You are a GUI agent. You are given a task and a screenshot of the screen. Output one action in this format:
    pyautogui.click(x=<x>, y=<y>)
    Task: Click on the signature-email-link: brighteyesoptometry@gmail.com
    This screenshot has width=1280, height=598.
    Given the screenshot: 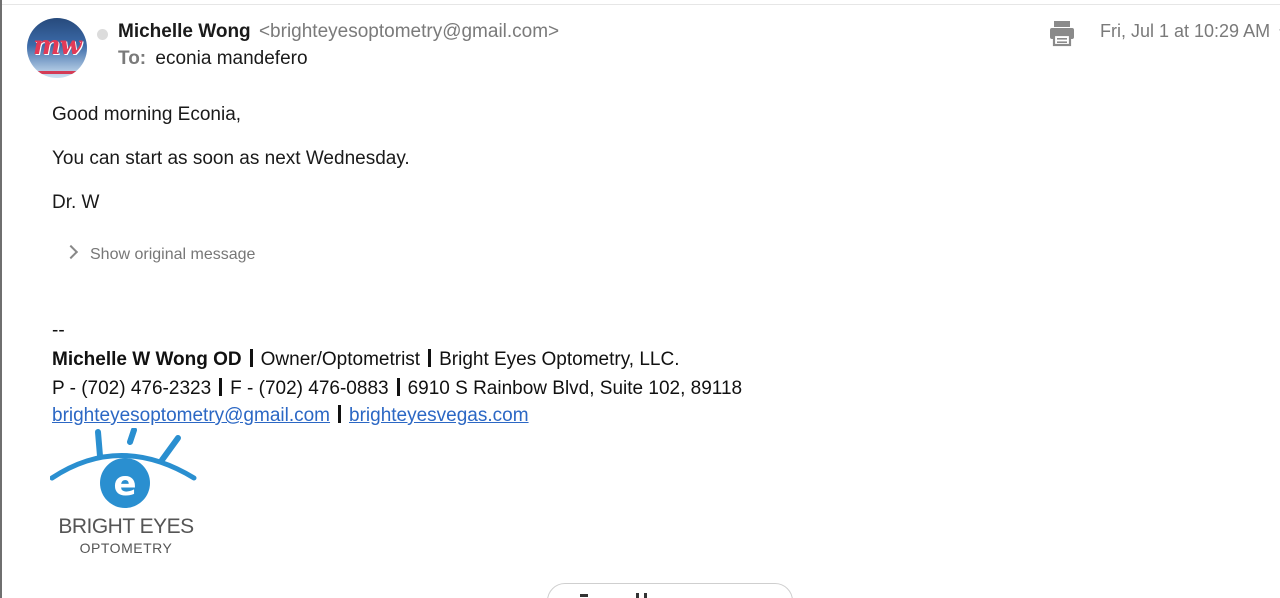 What is the action you would take?
    pyautogui.click(x=191, y=415)
    